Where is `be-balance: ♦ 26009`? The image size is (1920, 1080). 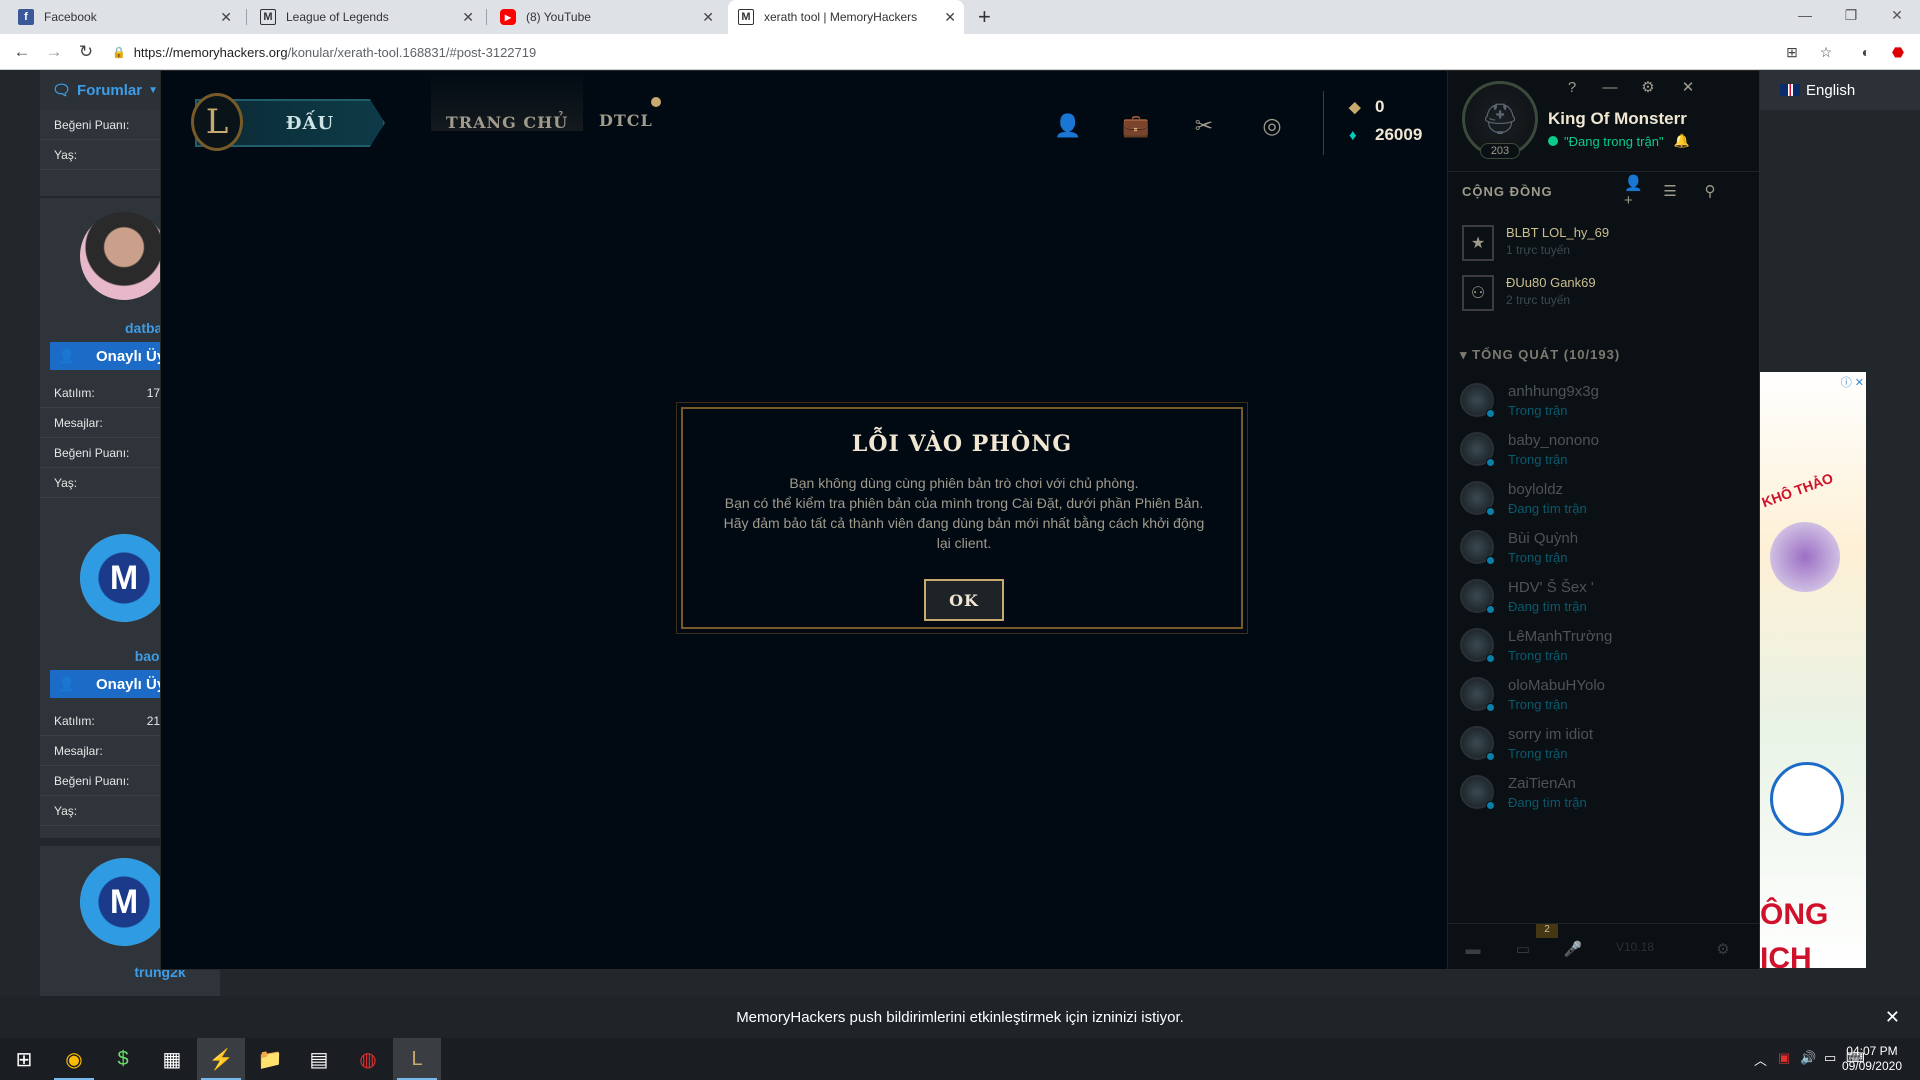 be-balance: ♦ 26009 is located at coordinates (1385, 135).